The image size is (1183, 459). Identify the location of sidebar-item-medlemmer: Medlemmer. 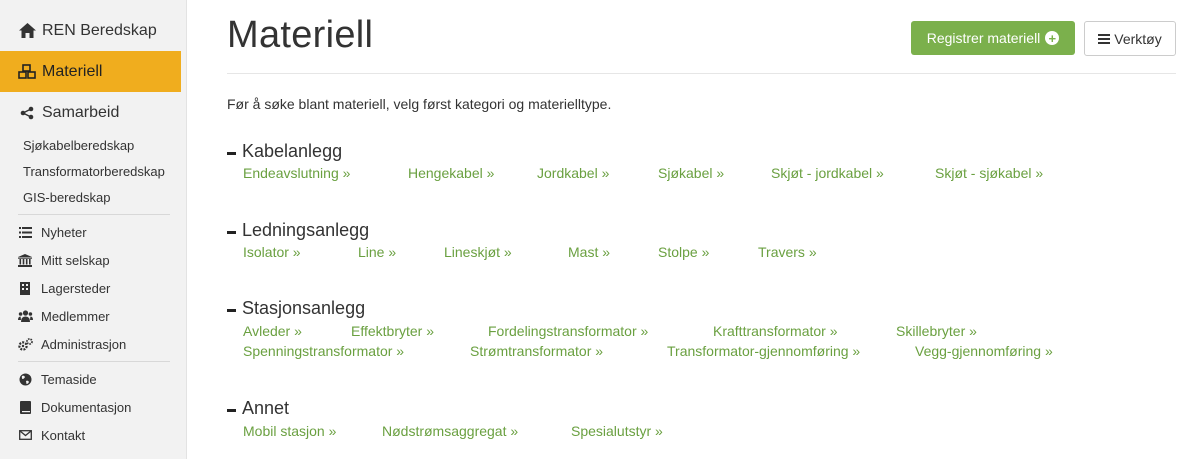
(93, 316).